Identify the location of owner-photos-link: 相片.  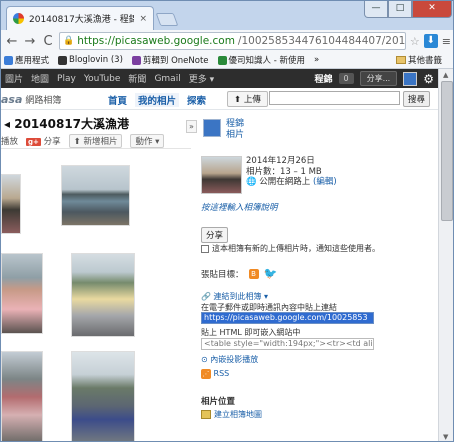
(235, 135).